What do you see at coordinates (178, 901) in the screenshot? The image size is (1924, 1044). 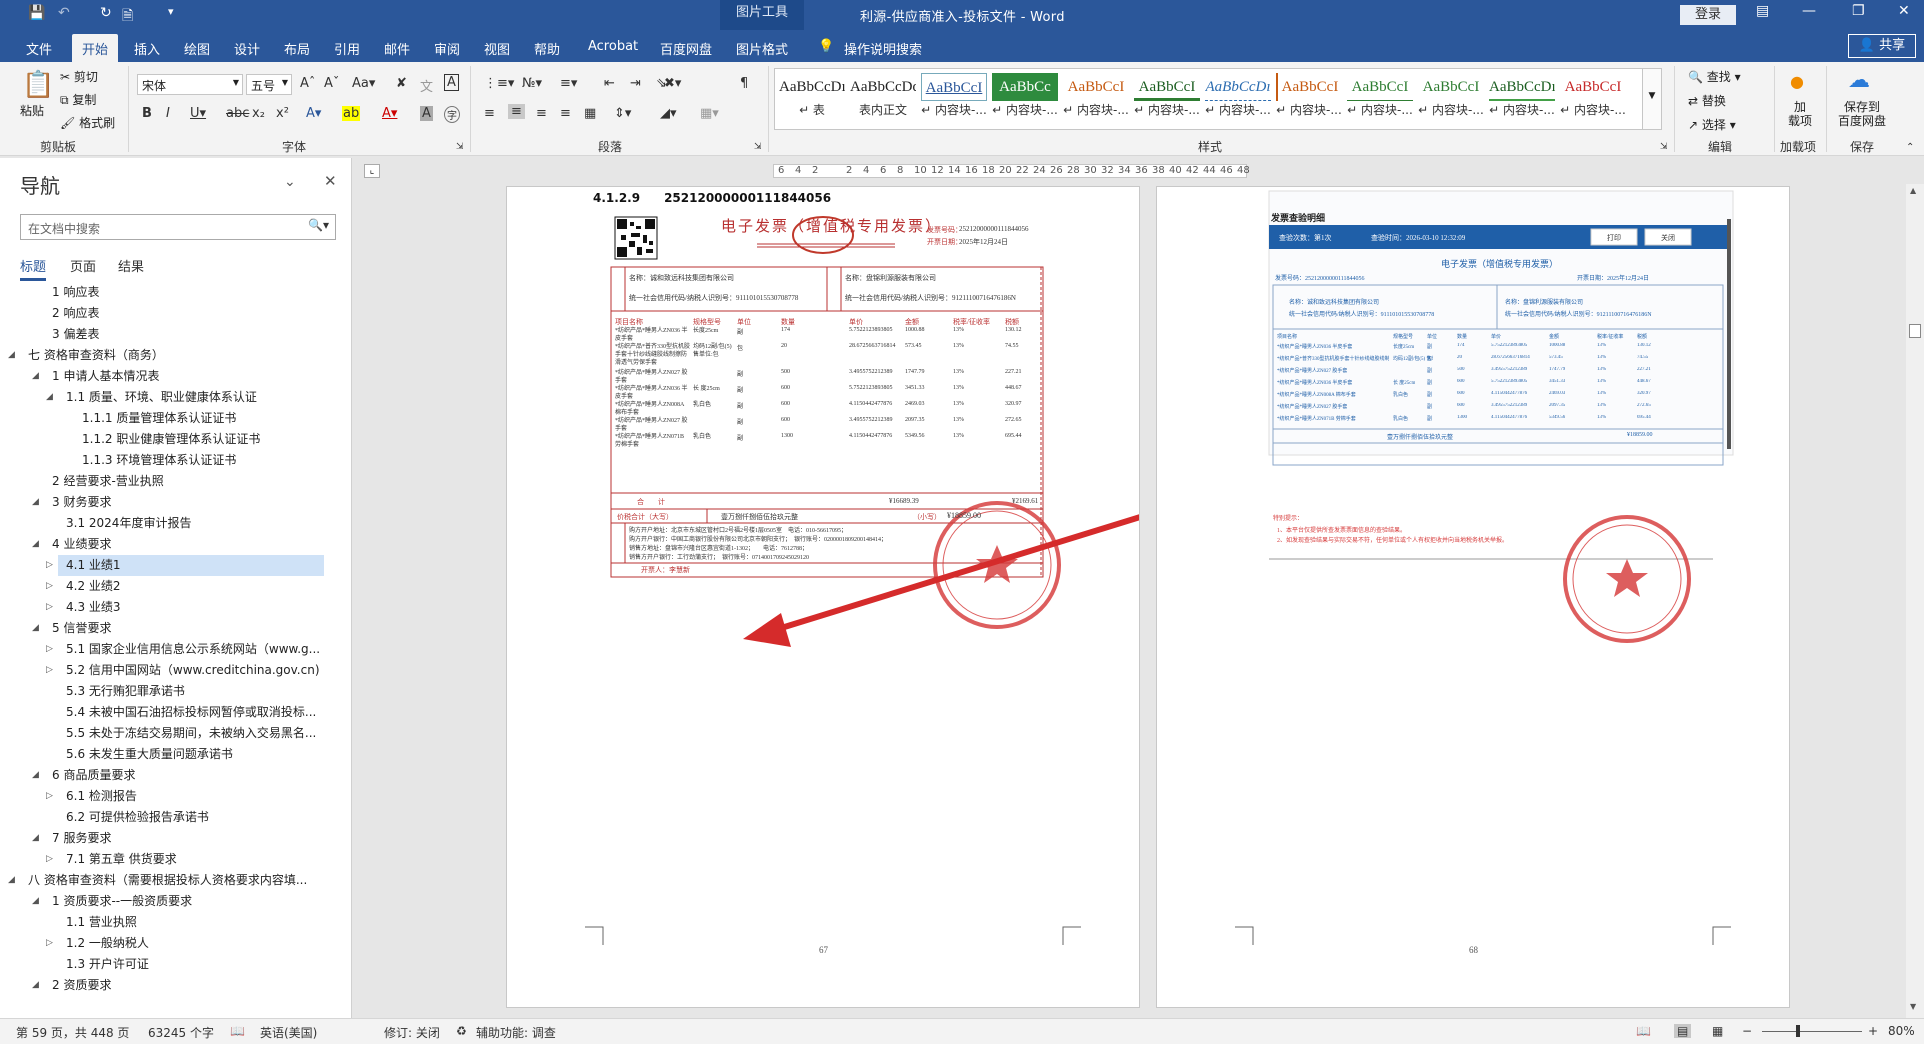 I see `nav-heading-item: ◢ 1 资质要求--一般资质要求` at bounding box center [178, 901].